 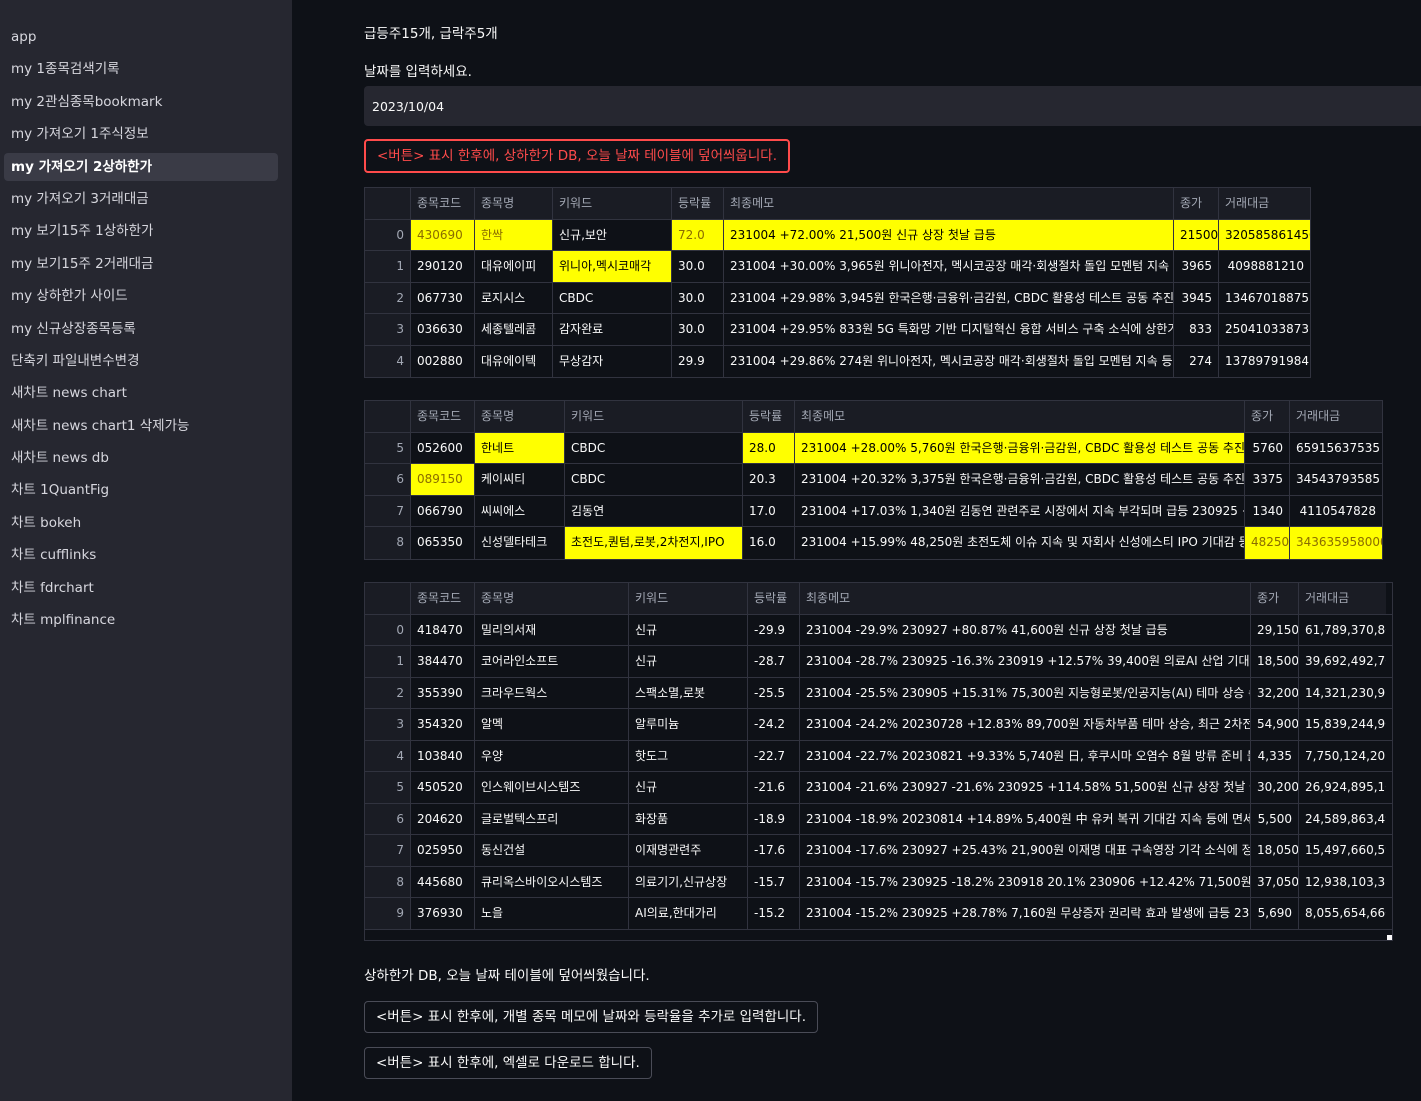 I want to click on table-cell: 18,050, so click(x=1275, y=850).